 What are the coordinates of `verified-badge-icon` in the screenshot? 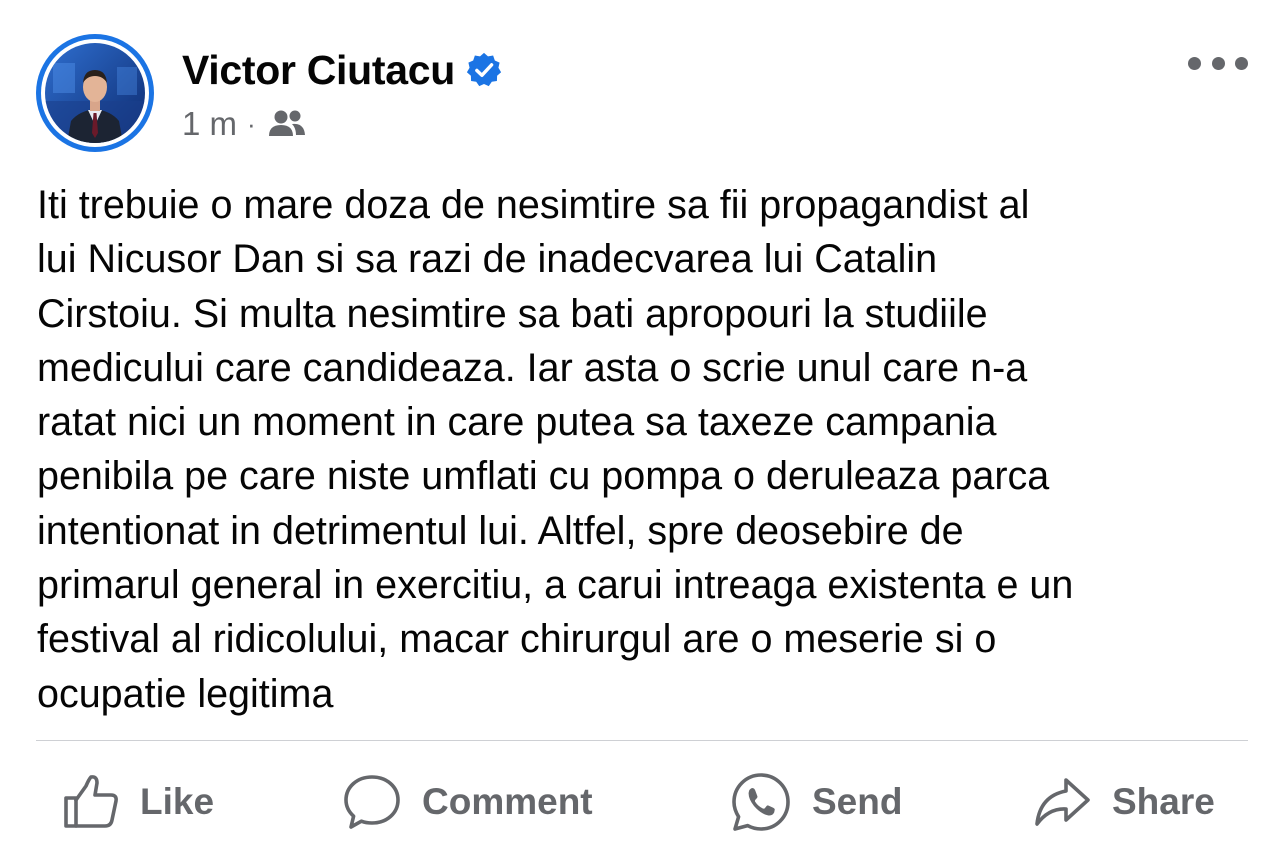 It's located at (484, 69).